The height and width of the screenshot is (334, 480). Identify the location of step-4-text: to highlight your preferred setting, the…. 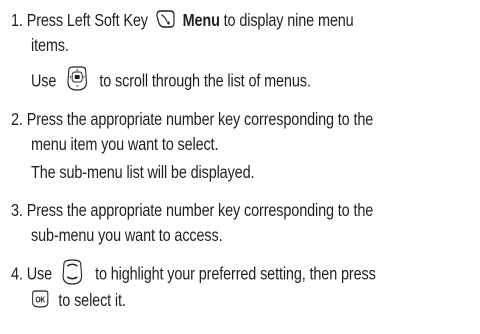
(235, 273).